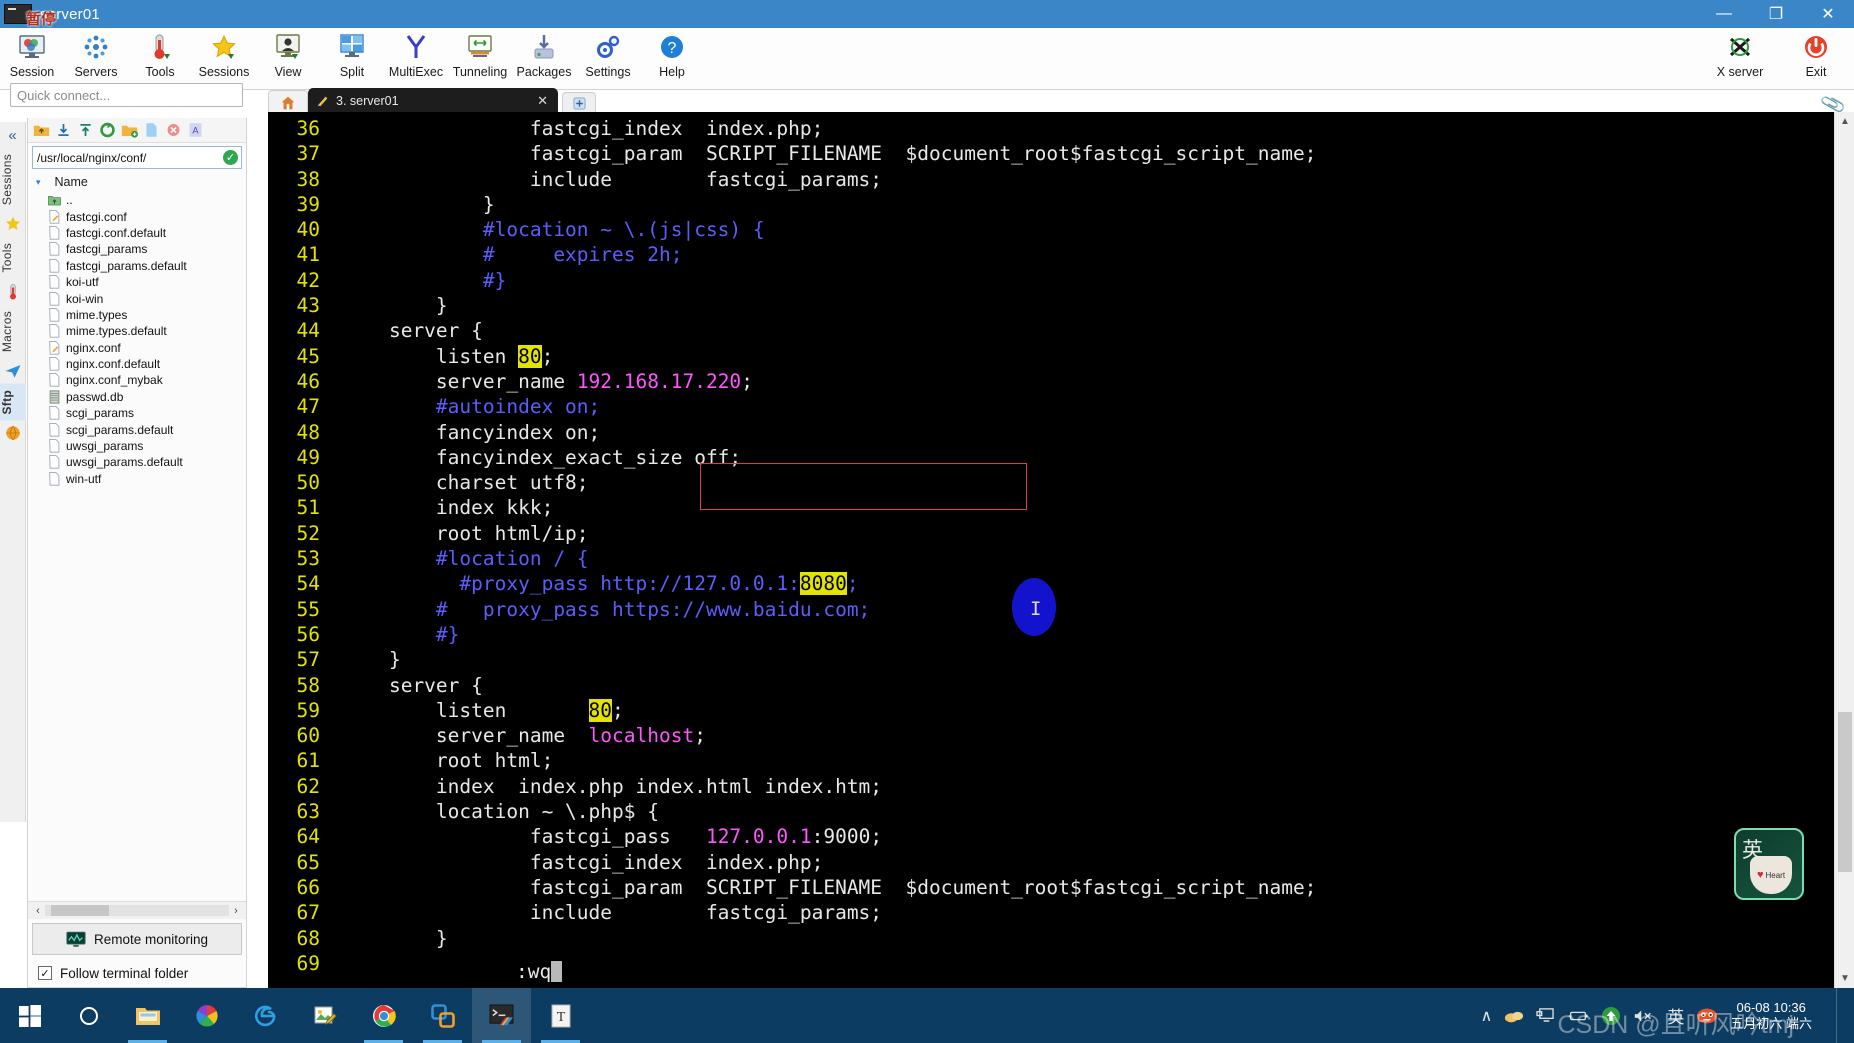 Image resolution: width=1854 pixels, height=1043 pixels. I want to click on show-hidden-icons-chevron: ∧, so click(1487, 1016).